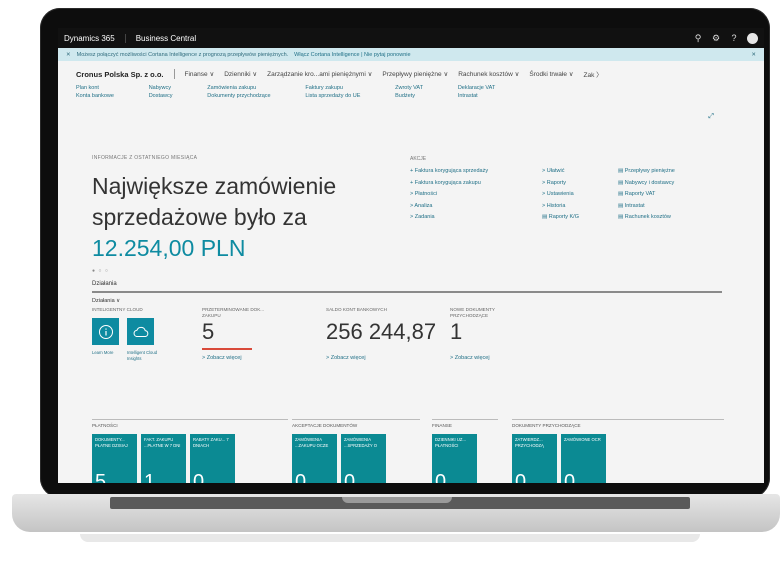 The height and width of the screenshot is (563, 783). I want to click on cue-tile-label: ZAMÓWIONE OCR, so click(582, 439).